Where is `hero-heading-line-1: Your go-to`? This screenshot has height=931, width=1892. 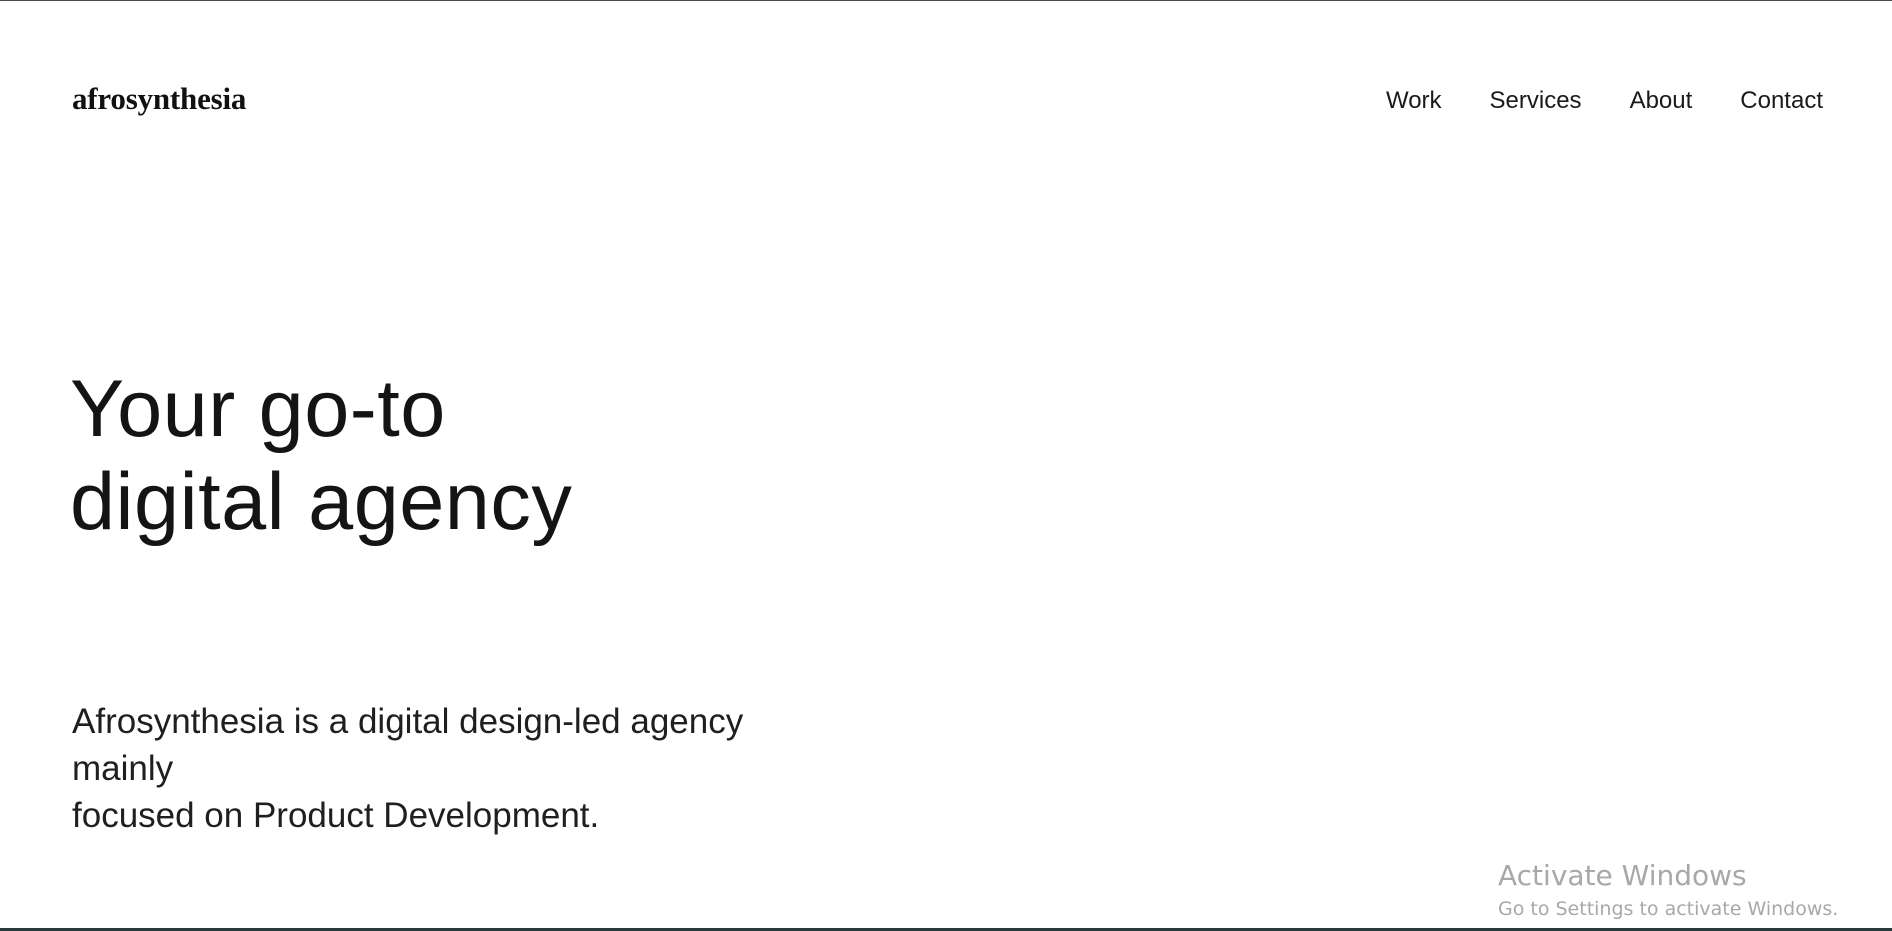 hero-heading-line-1: Your go-to is located at coordinates (258, 409).